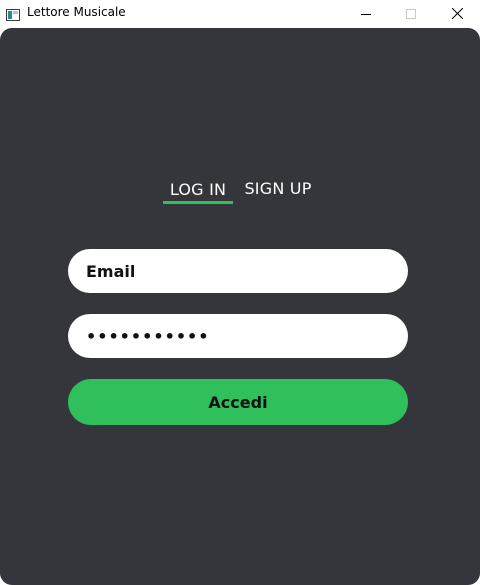  What do you see at coordinates (76, 12) in the screenshot?
I see `window-title: Lettore Musicale` at bounding box center [76, 12].